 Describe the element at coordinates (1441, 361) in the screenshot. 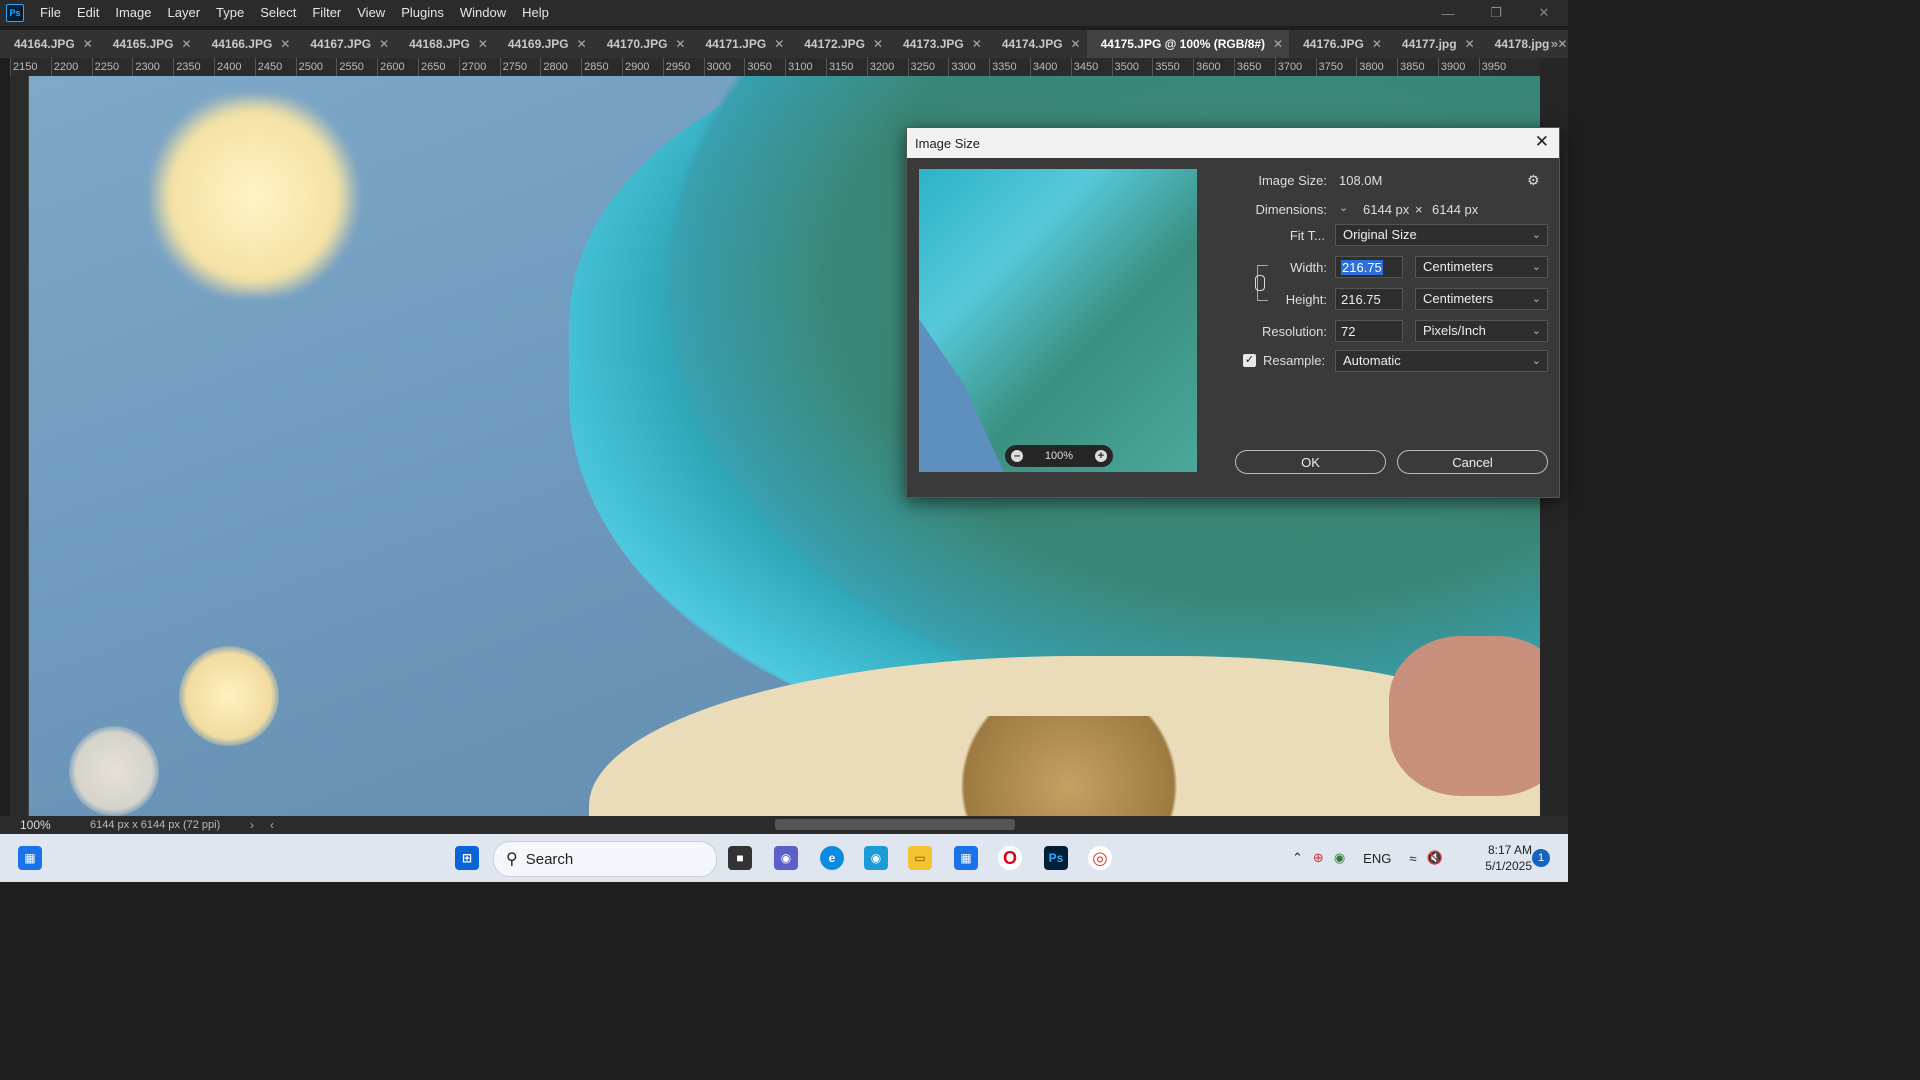

I see `resample-select: Automatic ⌄` at that location.